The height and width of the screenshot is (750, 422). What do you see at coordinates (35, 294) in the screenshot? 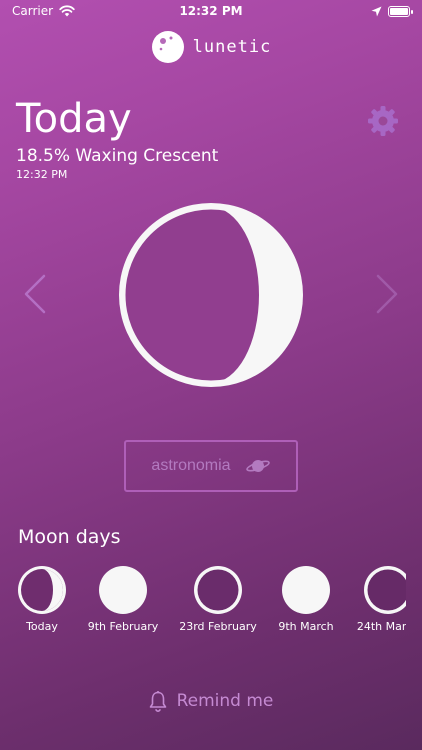
I see `previous-arrow-icon` at bounding box center [35, 294].